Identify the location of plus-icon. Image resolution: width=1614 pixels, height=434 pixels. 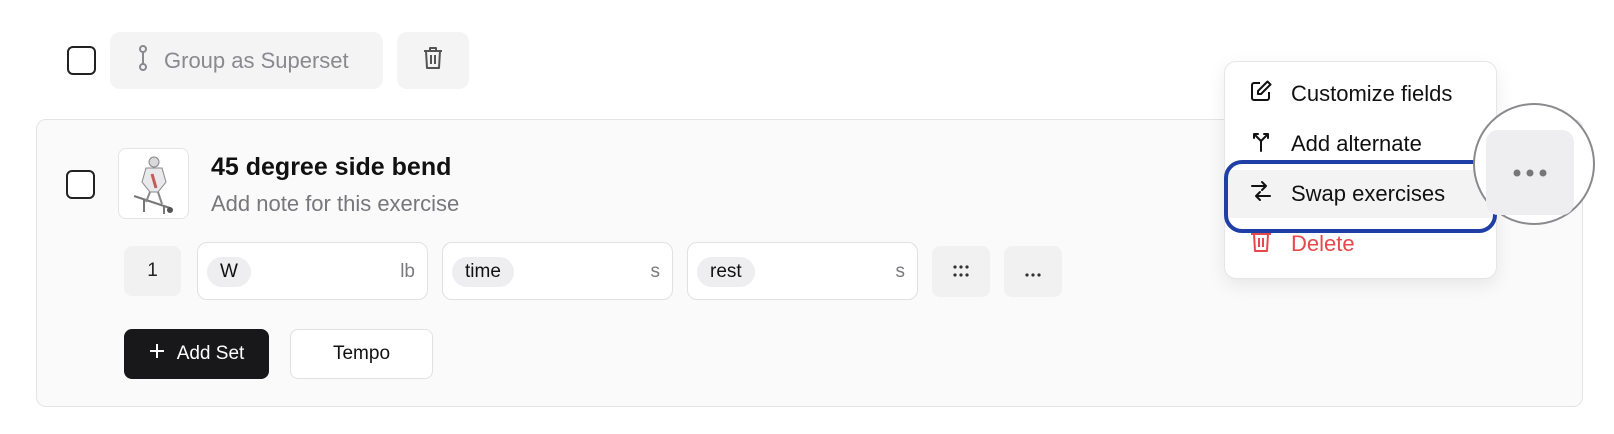
(157, 354).